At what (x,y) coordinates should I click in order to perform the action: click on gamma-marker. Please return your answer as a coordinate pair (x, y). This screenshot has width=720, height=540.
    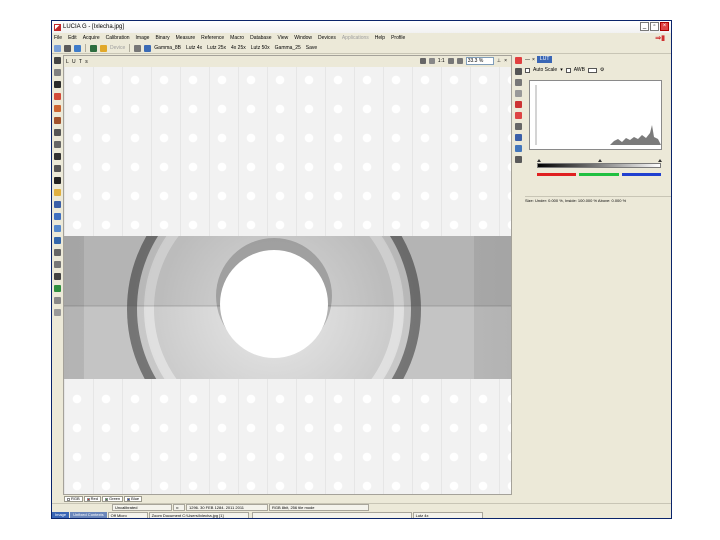
    Looking at the image, I should click on (600, 160).